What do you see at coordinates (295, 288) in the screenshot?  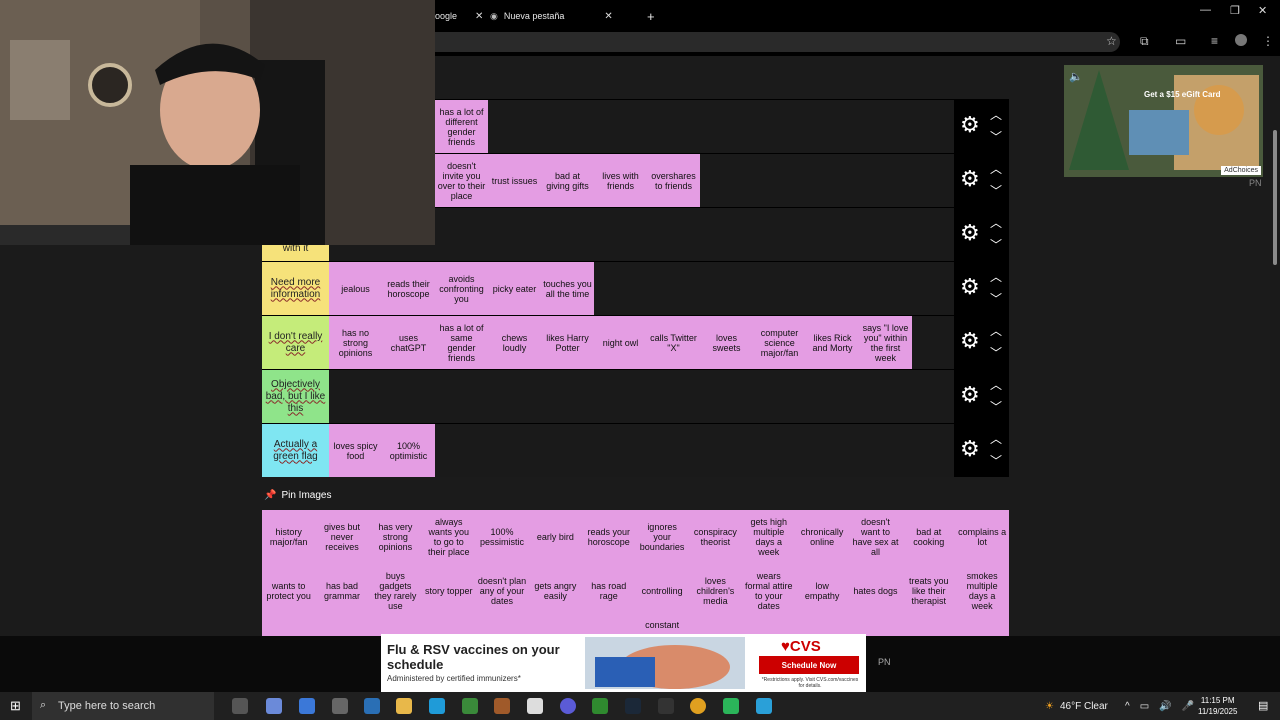 I see `tier-label: Need more information` at bounding box center [295, 288].